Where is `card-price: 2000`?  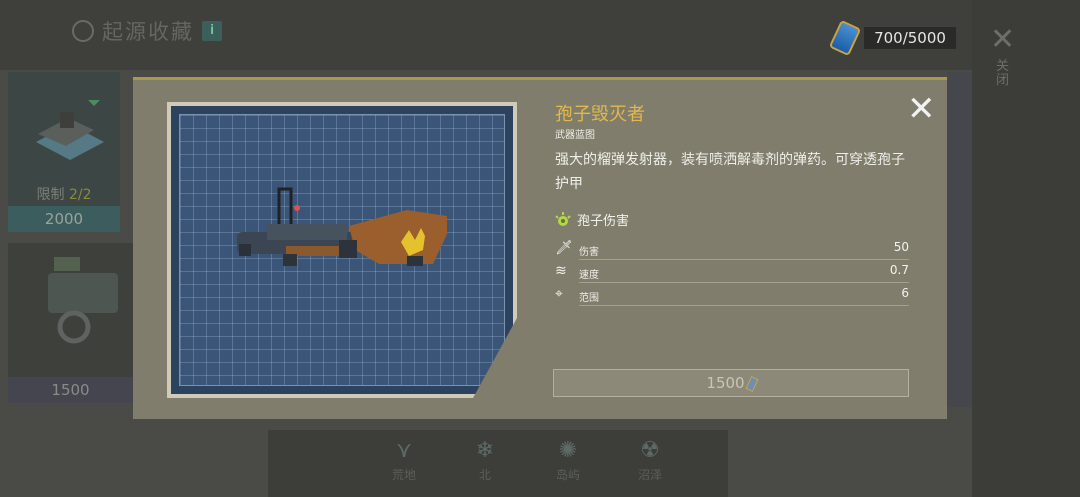
card-price: 2000 is located at coordinates (64, 219).